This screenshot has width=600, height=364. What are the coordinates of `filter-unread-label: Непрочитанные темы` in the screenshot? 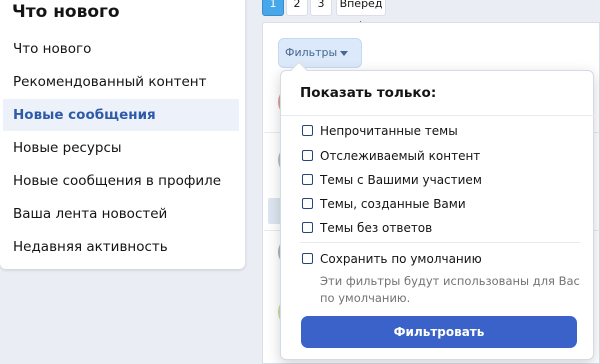 It's located at (389, 131).